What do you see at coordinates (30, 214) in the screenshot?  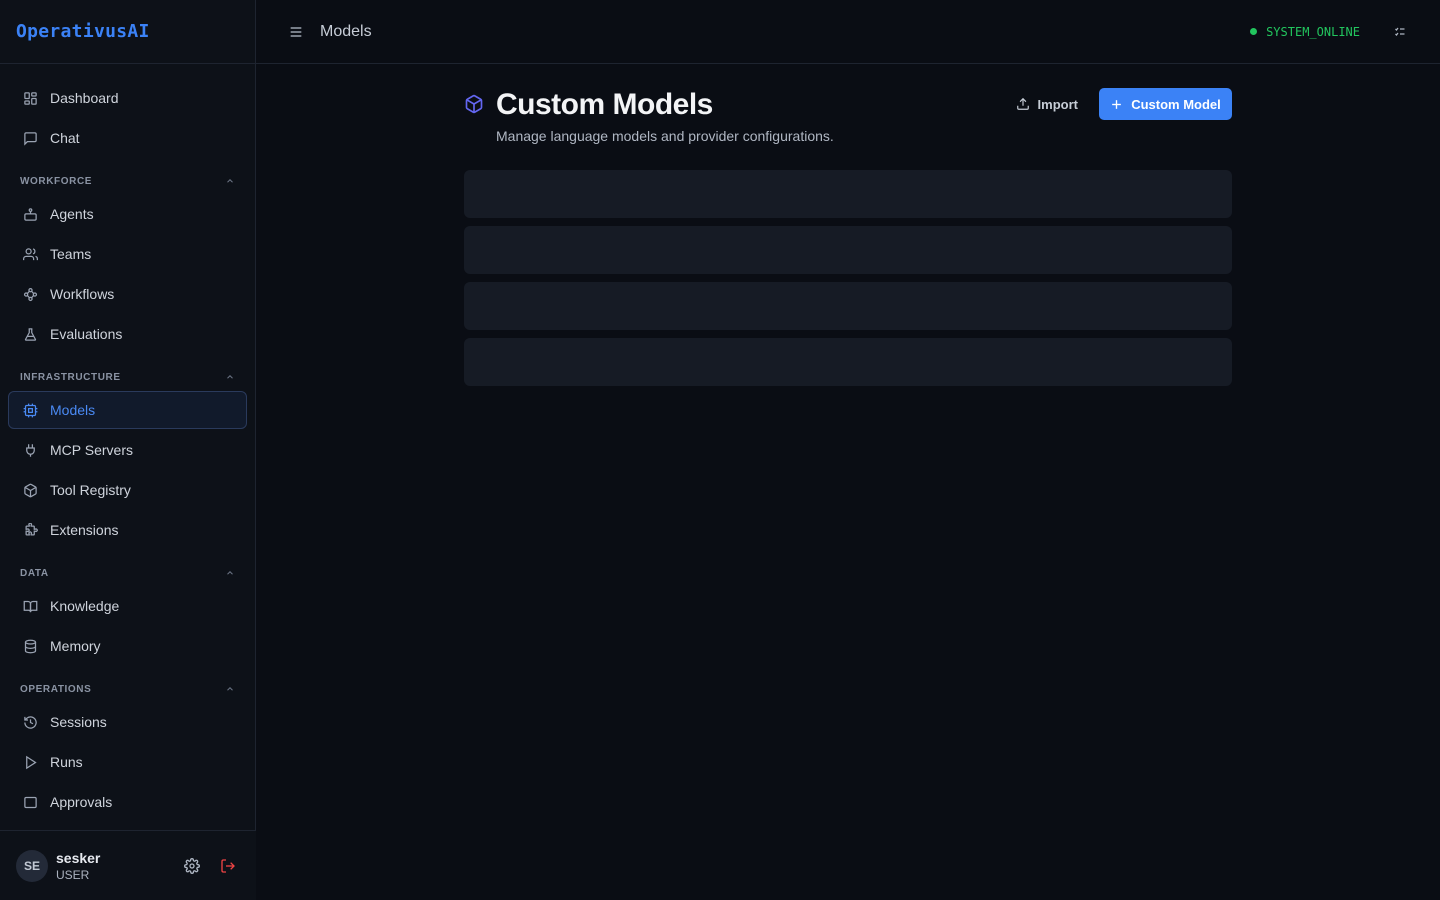 I see `bot-icon` at bounding box center [30, 214].